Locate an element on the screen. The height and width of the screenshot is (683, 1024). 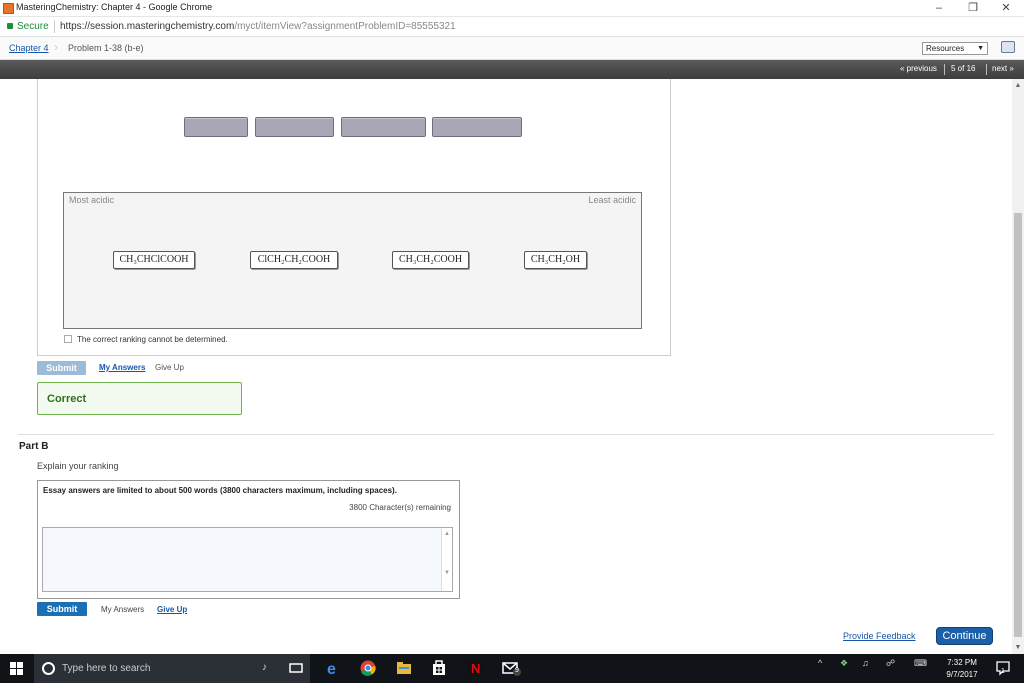
microphone-icon: ♪ is located at coordinates (264, 667).